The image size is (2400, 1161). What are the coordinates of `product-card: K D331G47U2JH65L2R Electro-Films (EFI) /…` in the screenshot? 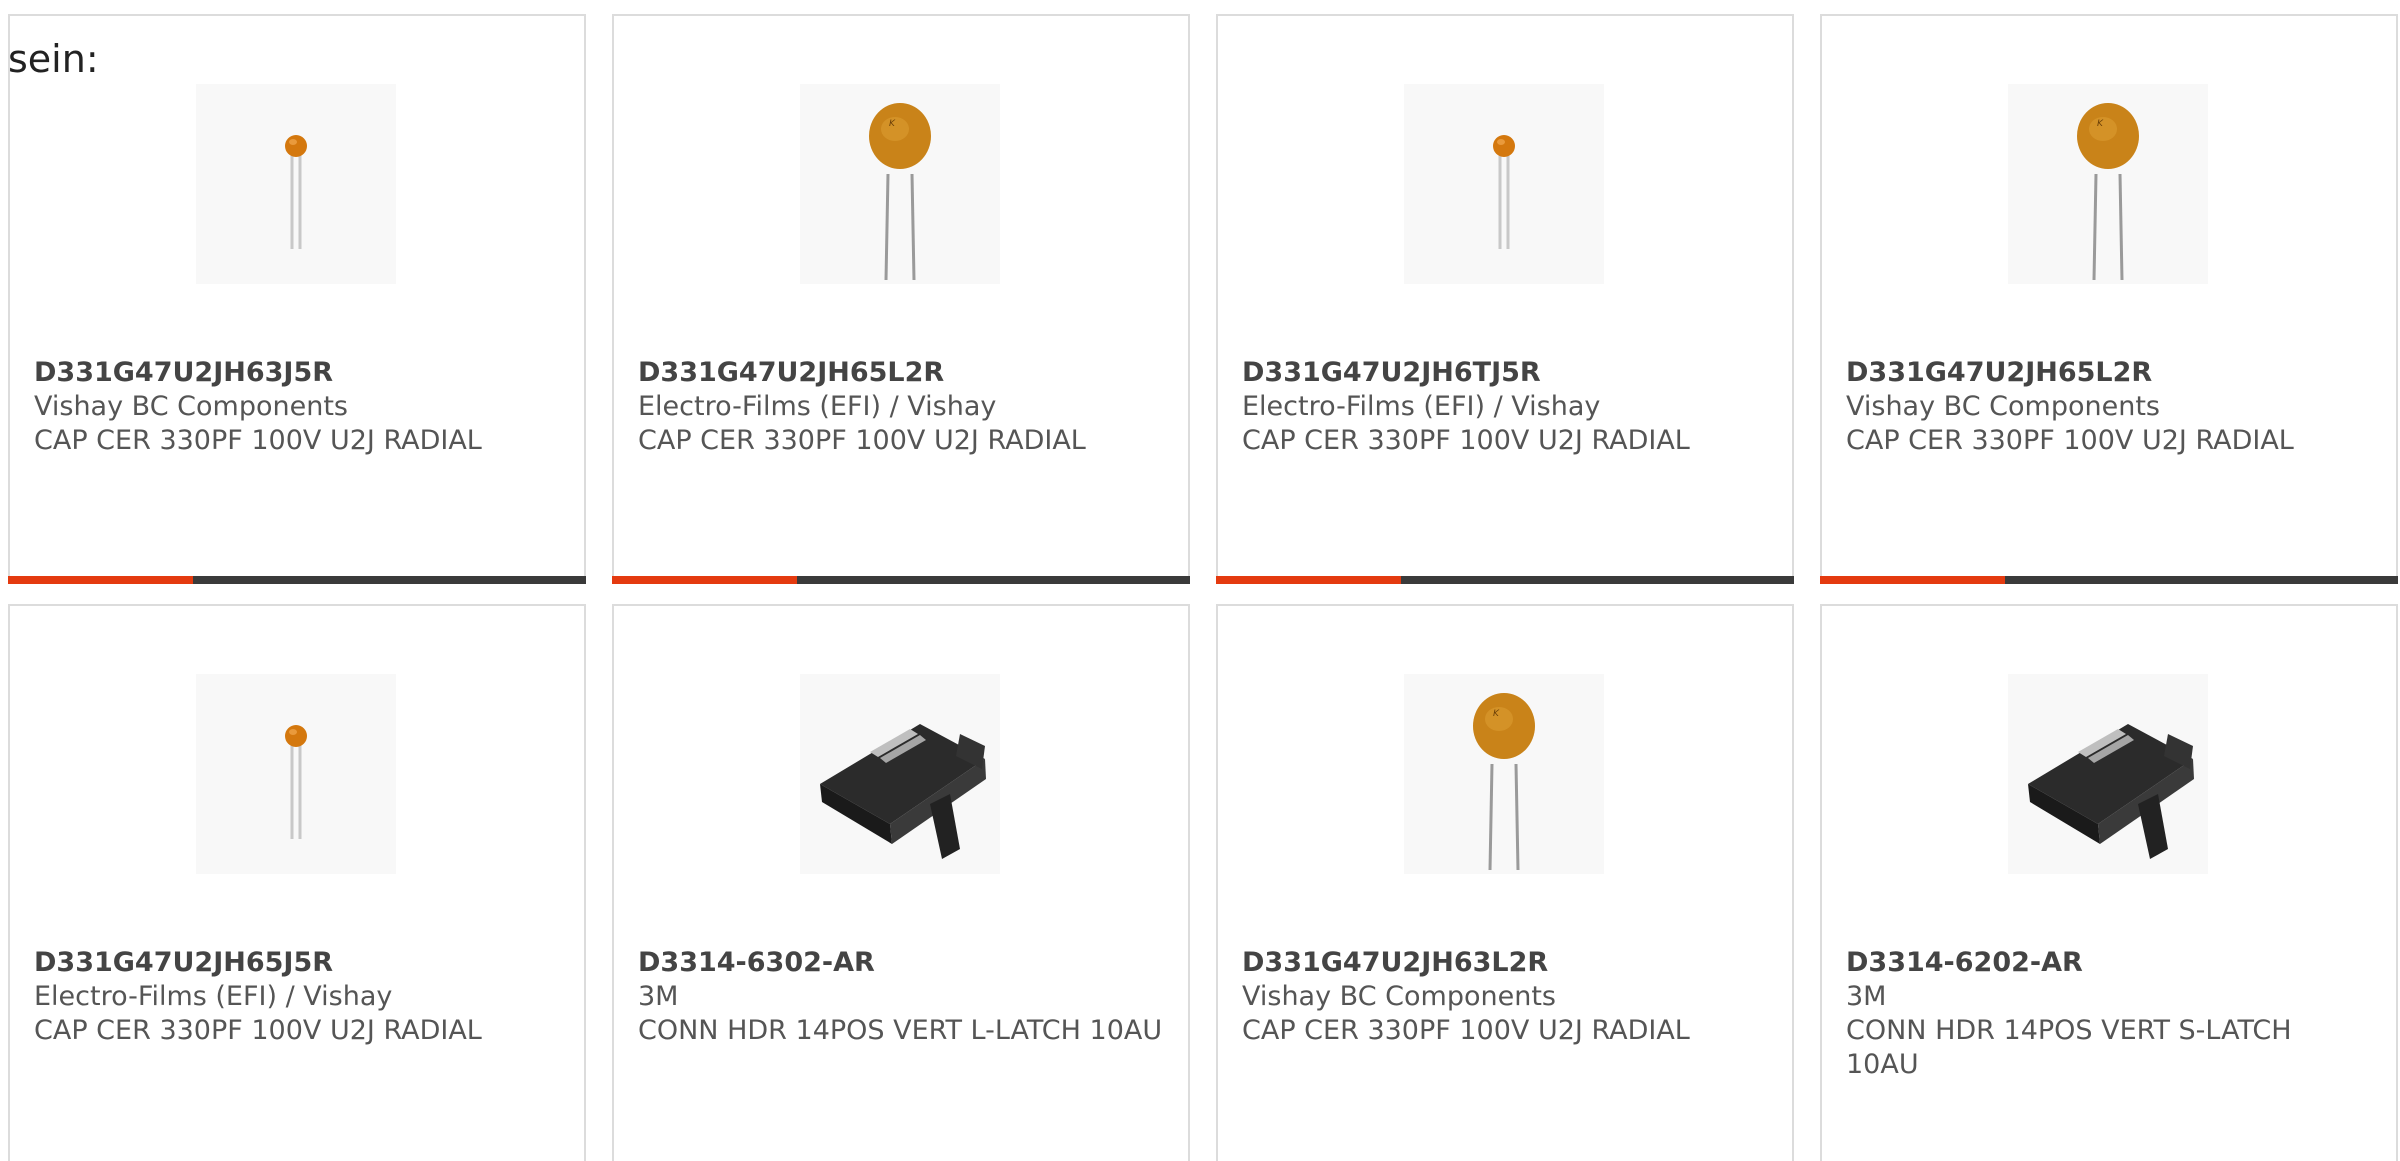 It's located at (901, 299).